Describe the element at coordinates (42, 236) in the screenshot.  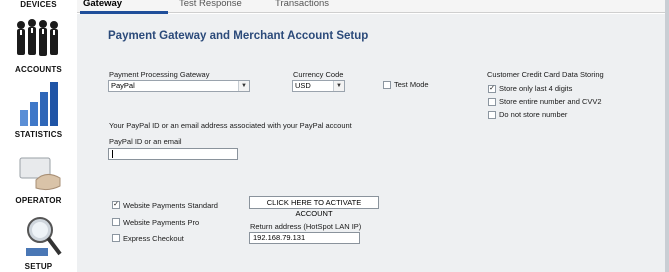
I see `setup-icon` at that location.